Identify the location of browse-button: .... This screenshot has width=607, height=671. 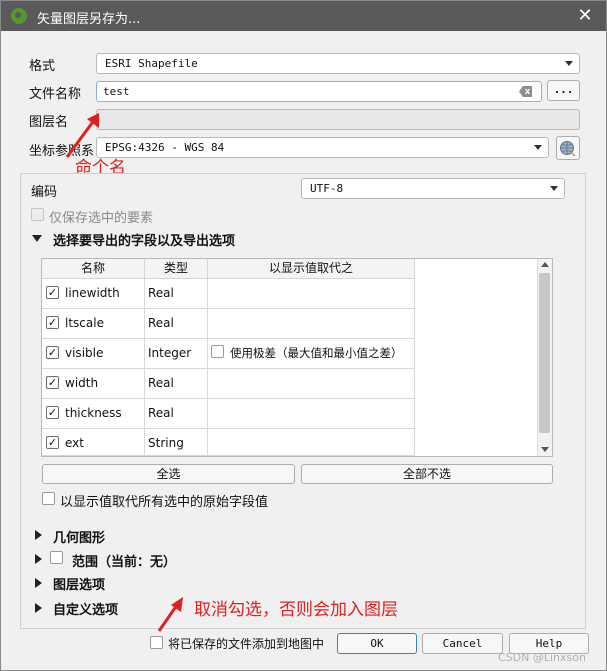
(563, 90).